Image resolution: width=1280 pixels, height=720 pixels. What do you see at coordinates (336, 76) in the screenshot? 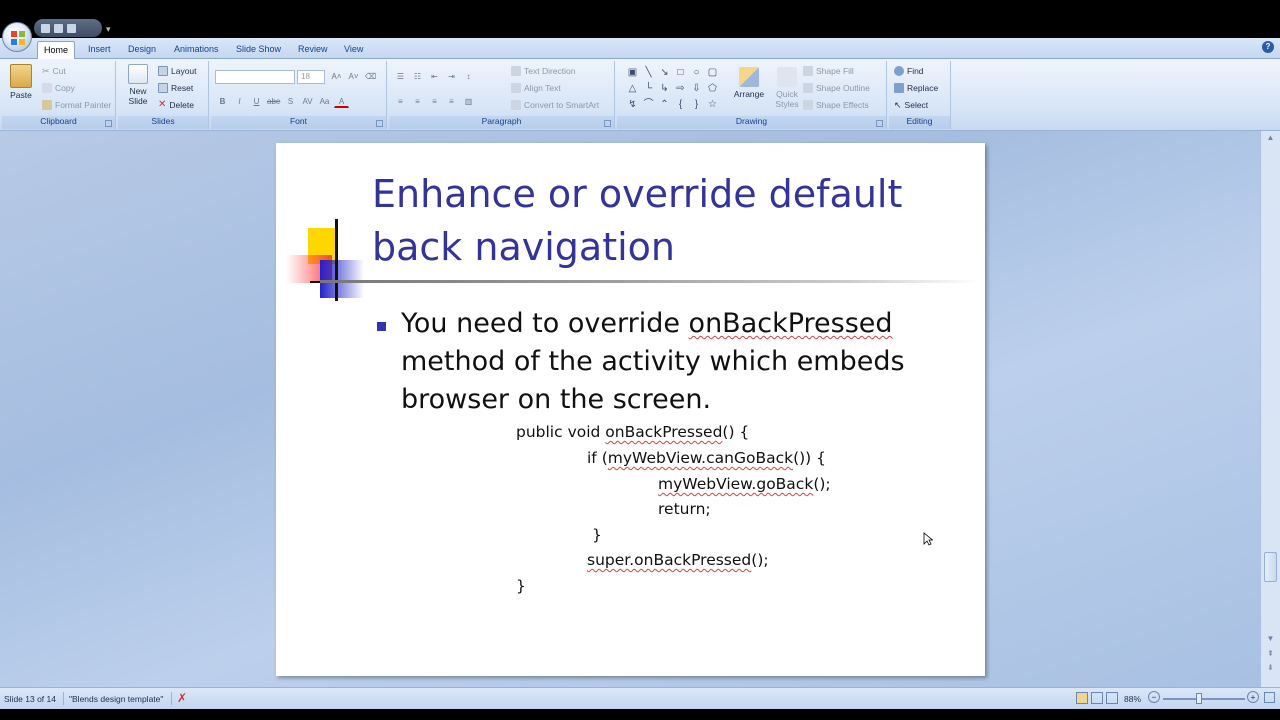
I see `grow-font-icon: A˄` at bounding box center [336, 76].